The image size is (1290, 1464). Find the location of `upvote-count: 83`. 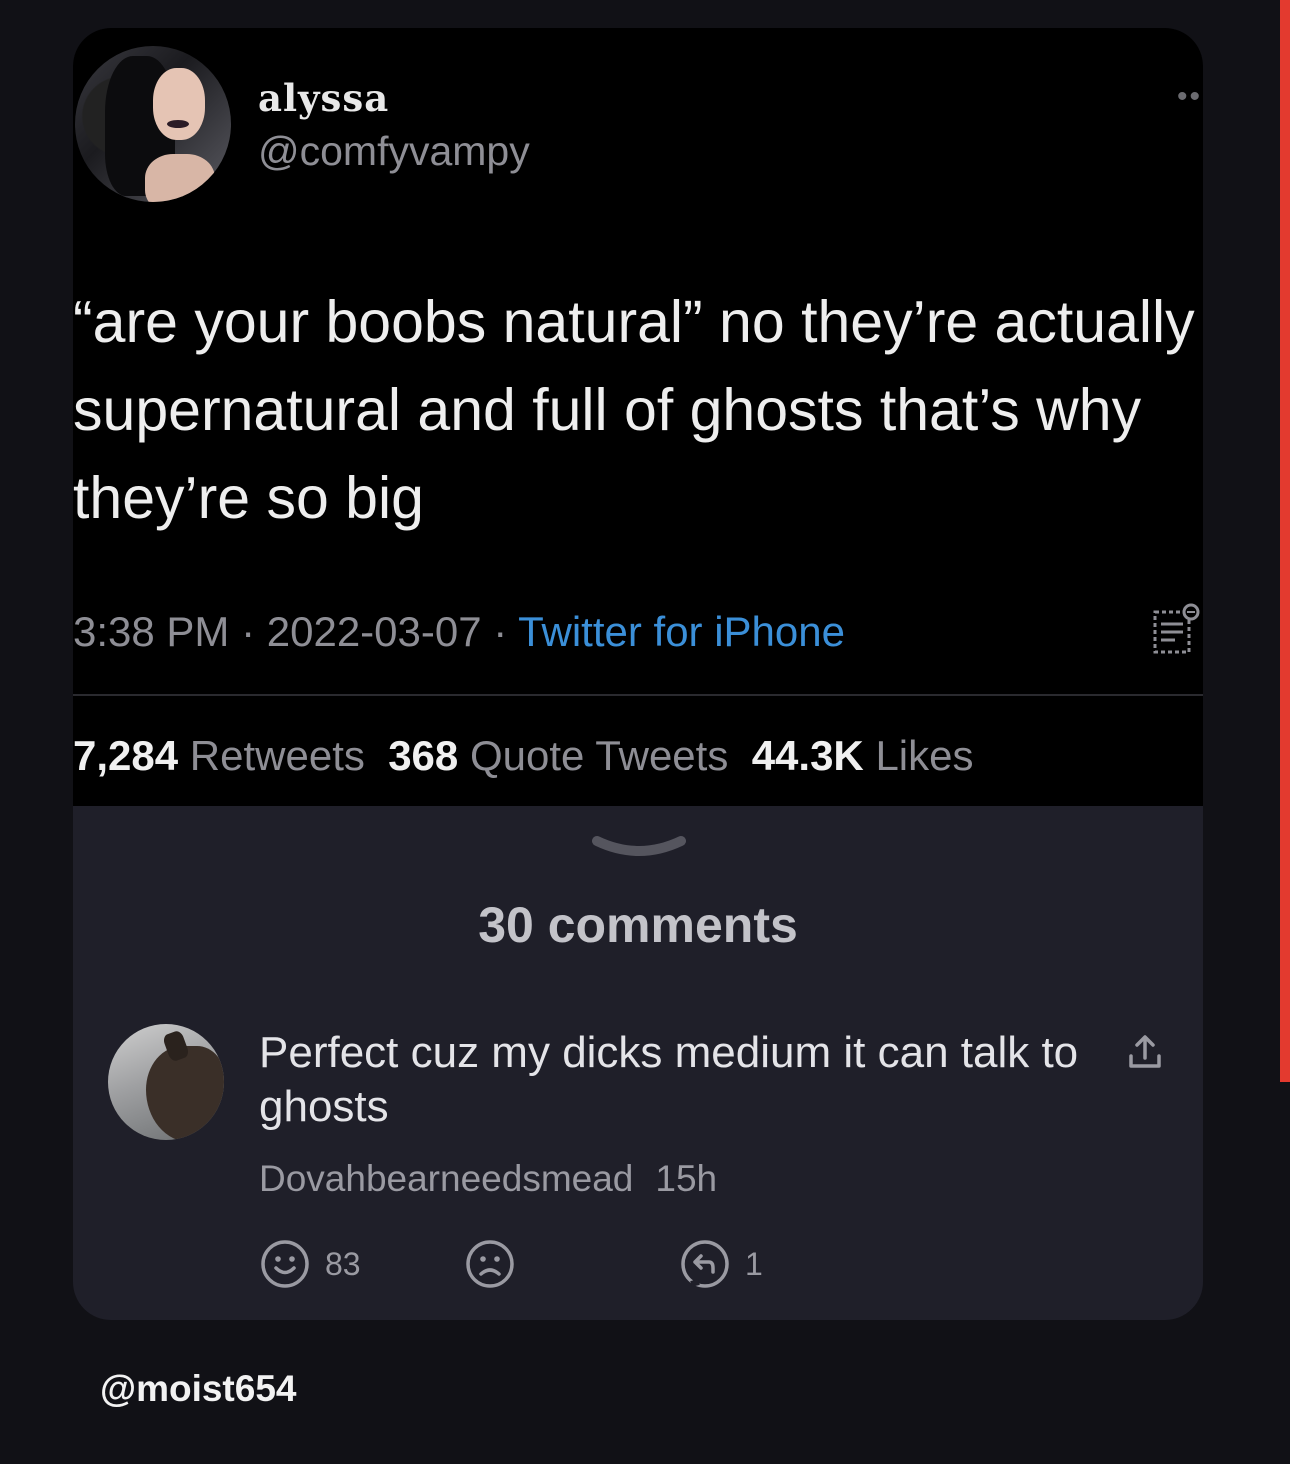

upvote-count: 83 is located at coordinates (343, 1263).